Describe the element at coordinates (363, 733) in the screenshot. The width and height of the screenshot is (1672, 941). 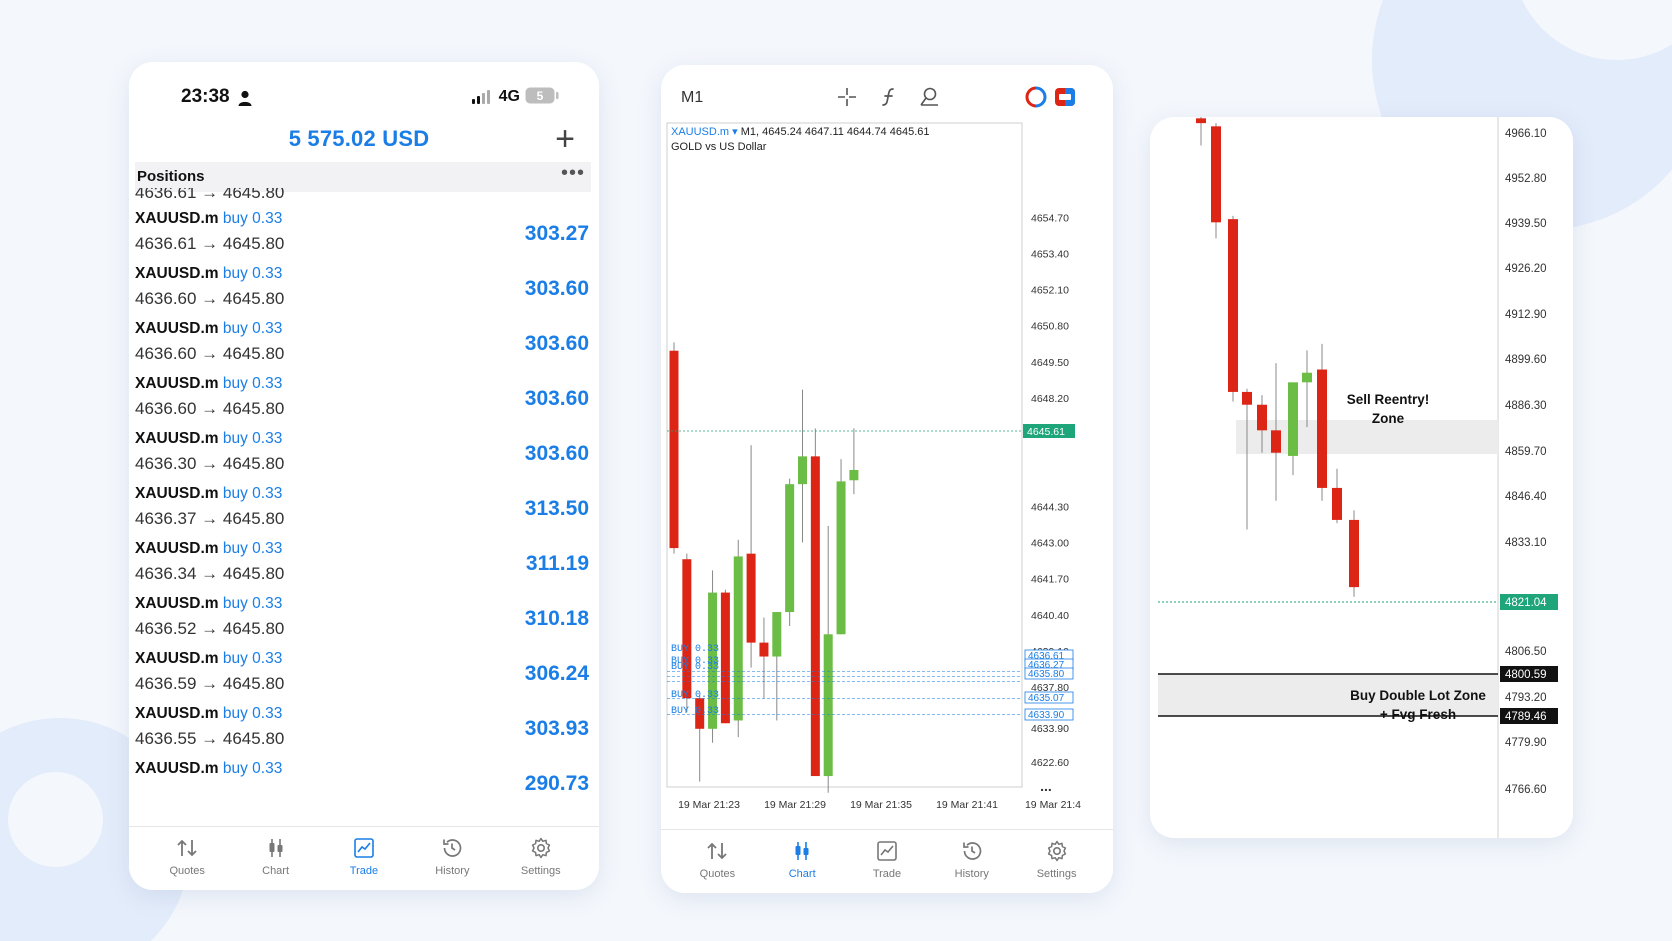
I see `position-row: XAUUSD.m buy 0.33 4636.55 → 4645.80 303.93` at that location.